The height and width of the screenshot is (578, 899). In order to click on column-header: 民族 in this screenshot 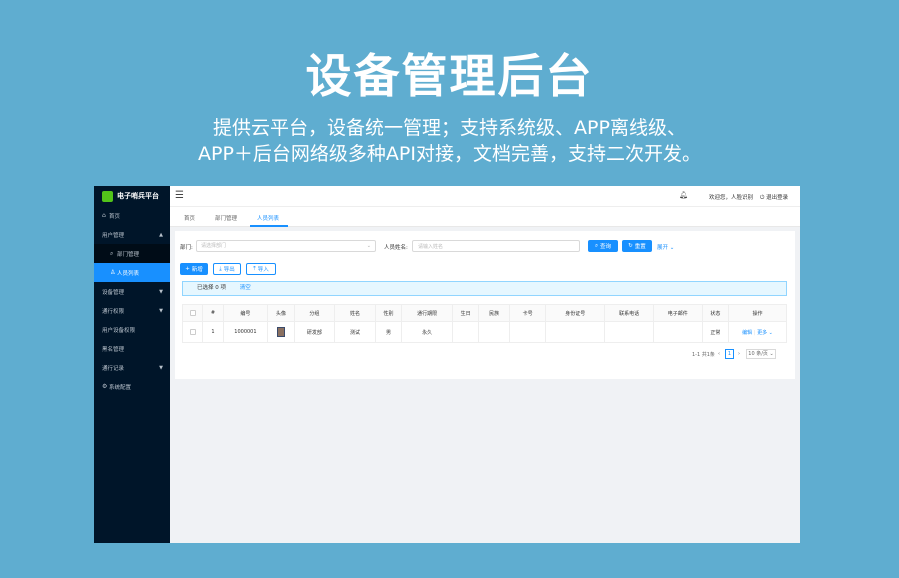, I will do `click(494, 313)`.